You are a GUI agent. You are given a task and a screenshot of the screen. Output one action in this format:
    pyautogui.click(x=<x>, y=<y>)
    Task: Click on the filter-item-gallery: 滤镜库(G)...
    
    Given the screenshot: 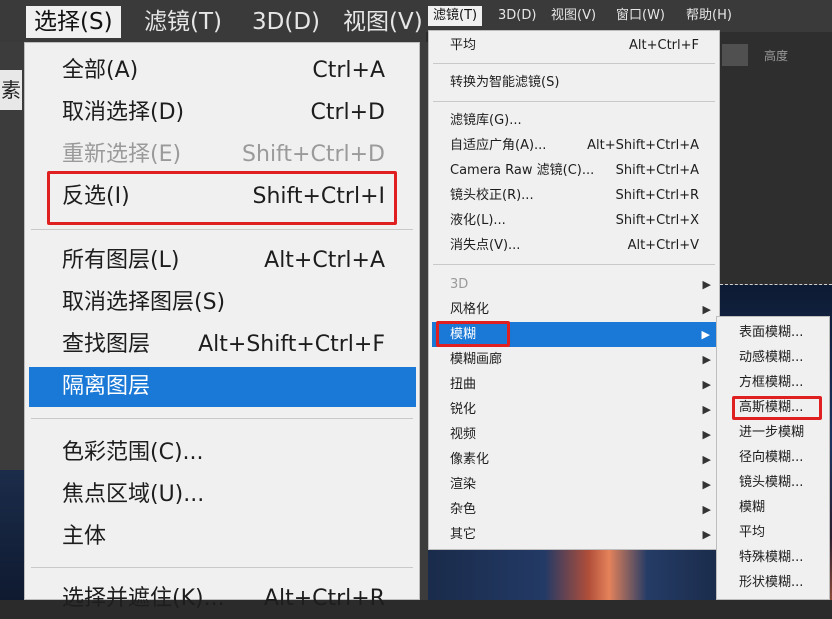 What is the action you would take?
    pyautogui.click(x=574, y=120)
    